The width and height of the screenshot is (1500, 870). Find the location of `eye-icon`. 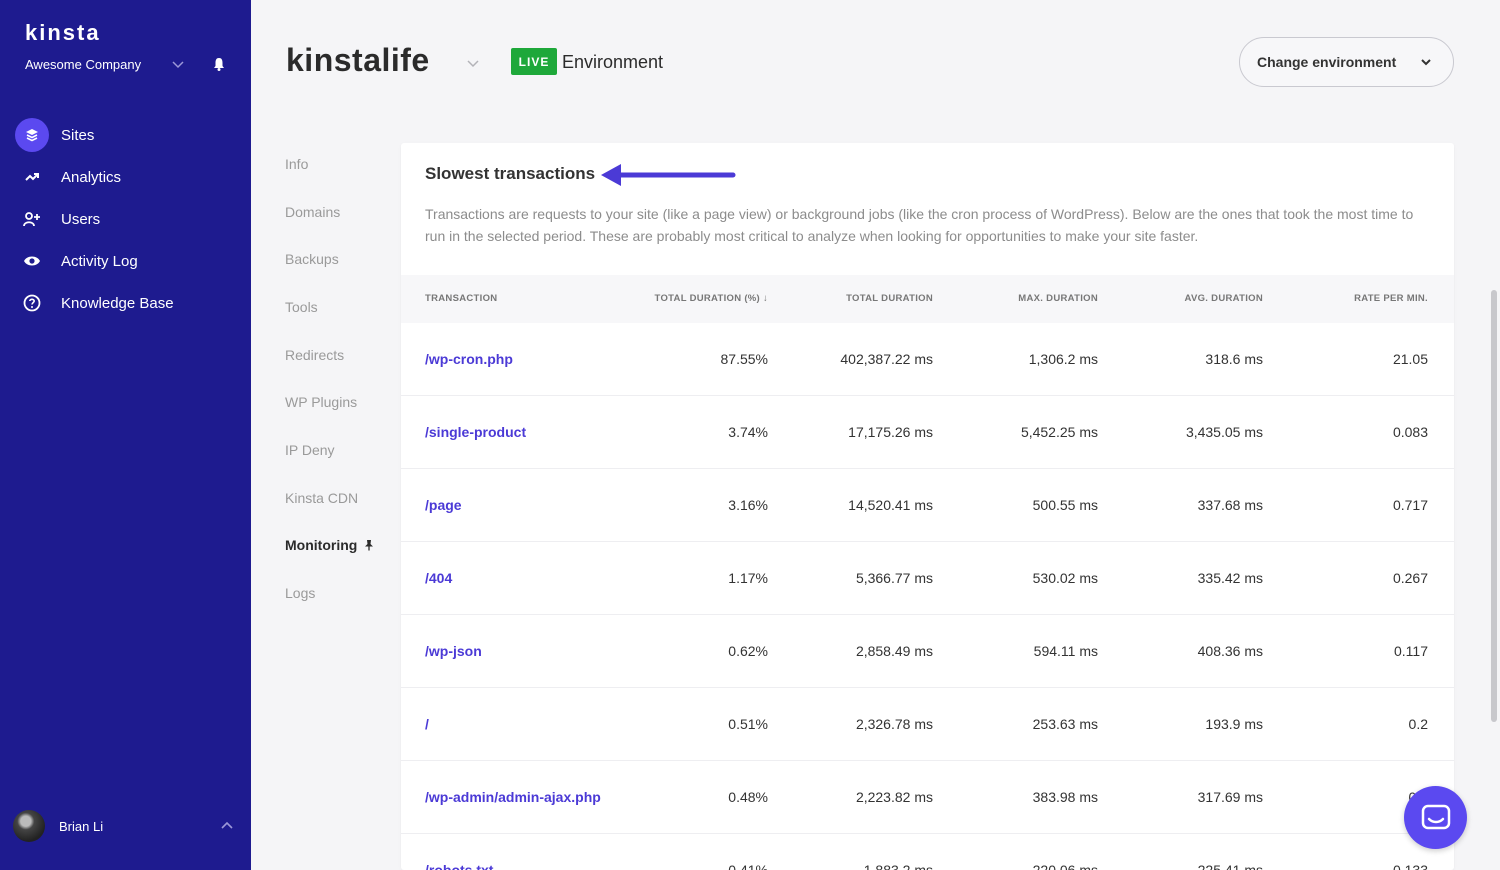

eye-icon is located at coordinates (32, 261).